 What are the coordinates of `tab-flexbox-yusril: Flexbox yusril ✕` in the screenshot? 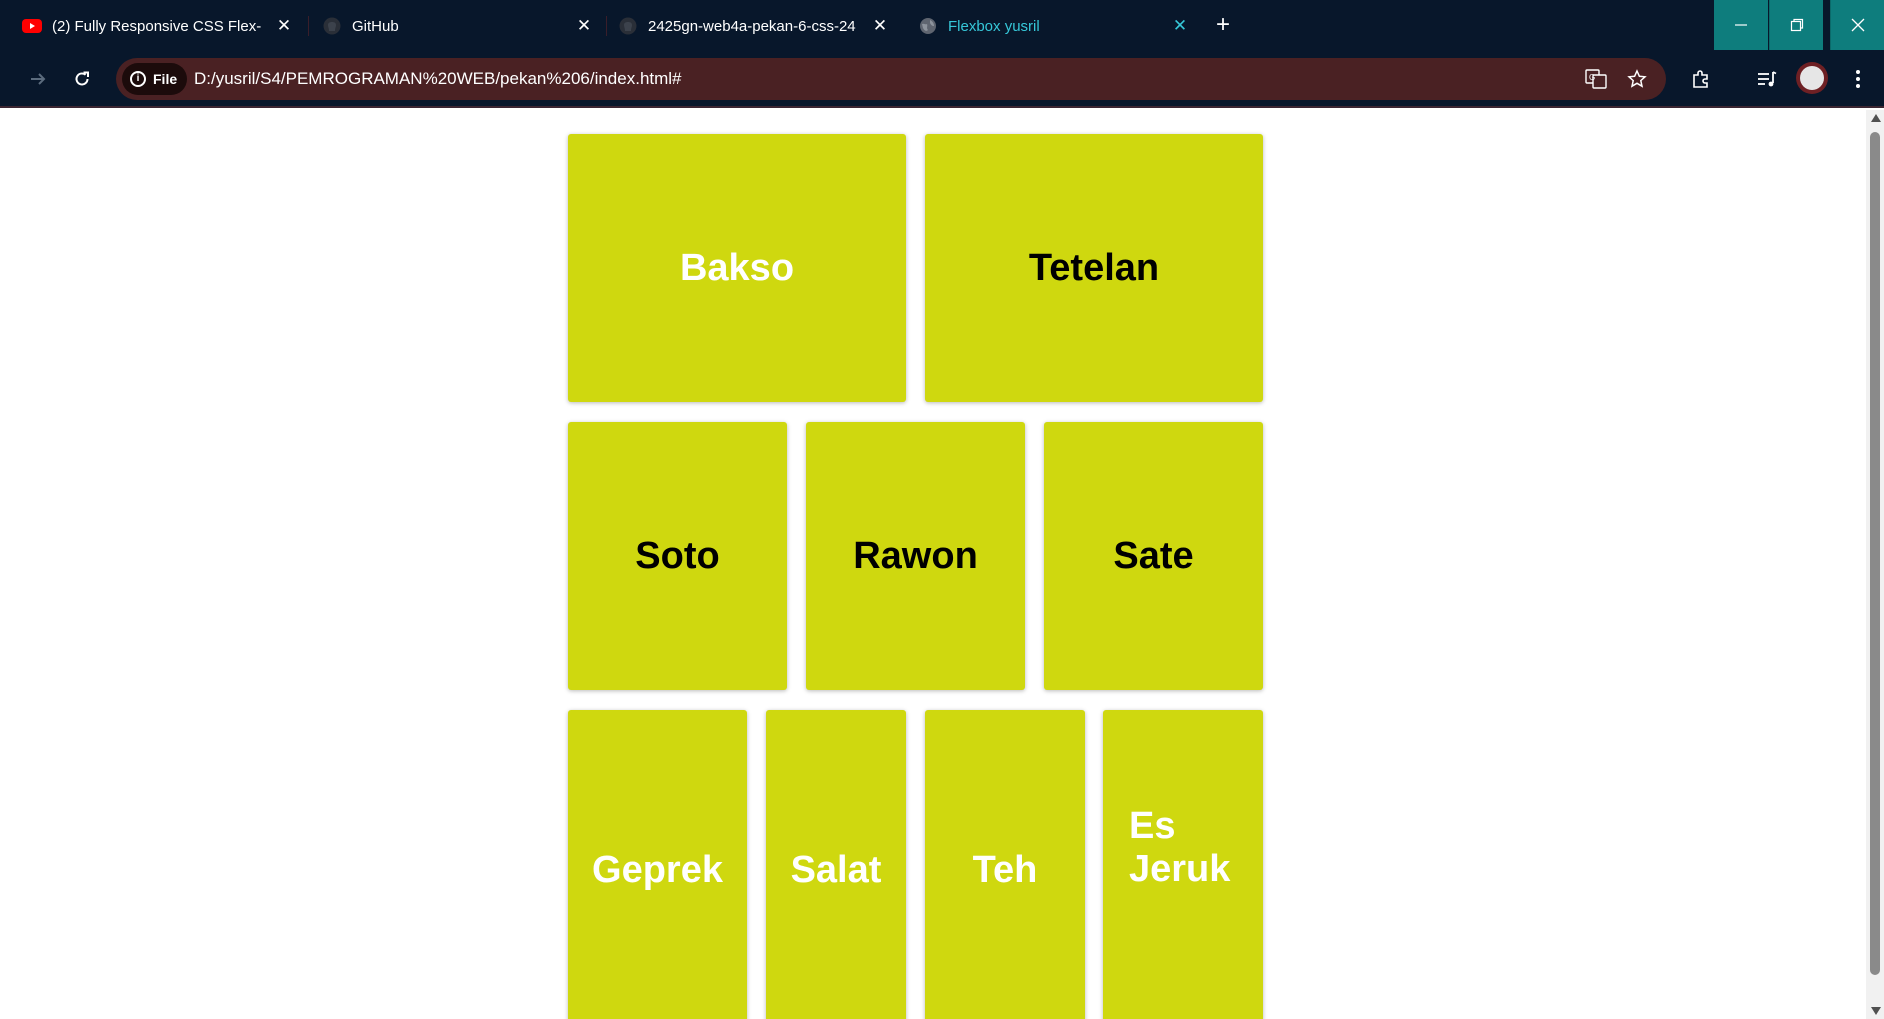 It's located at (1054, 26).